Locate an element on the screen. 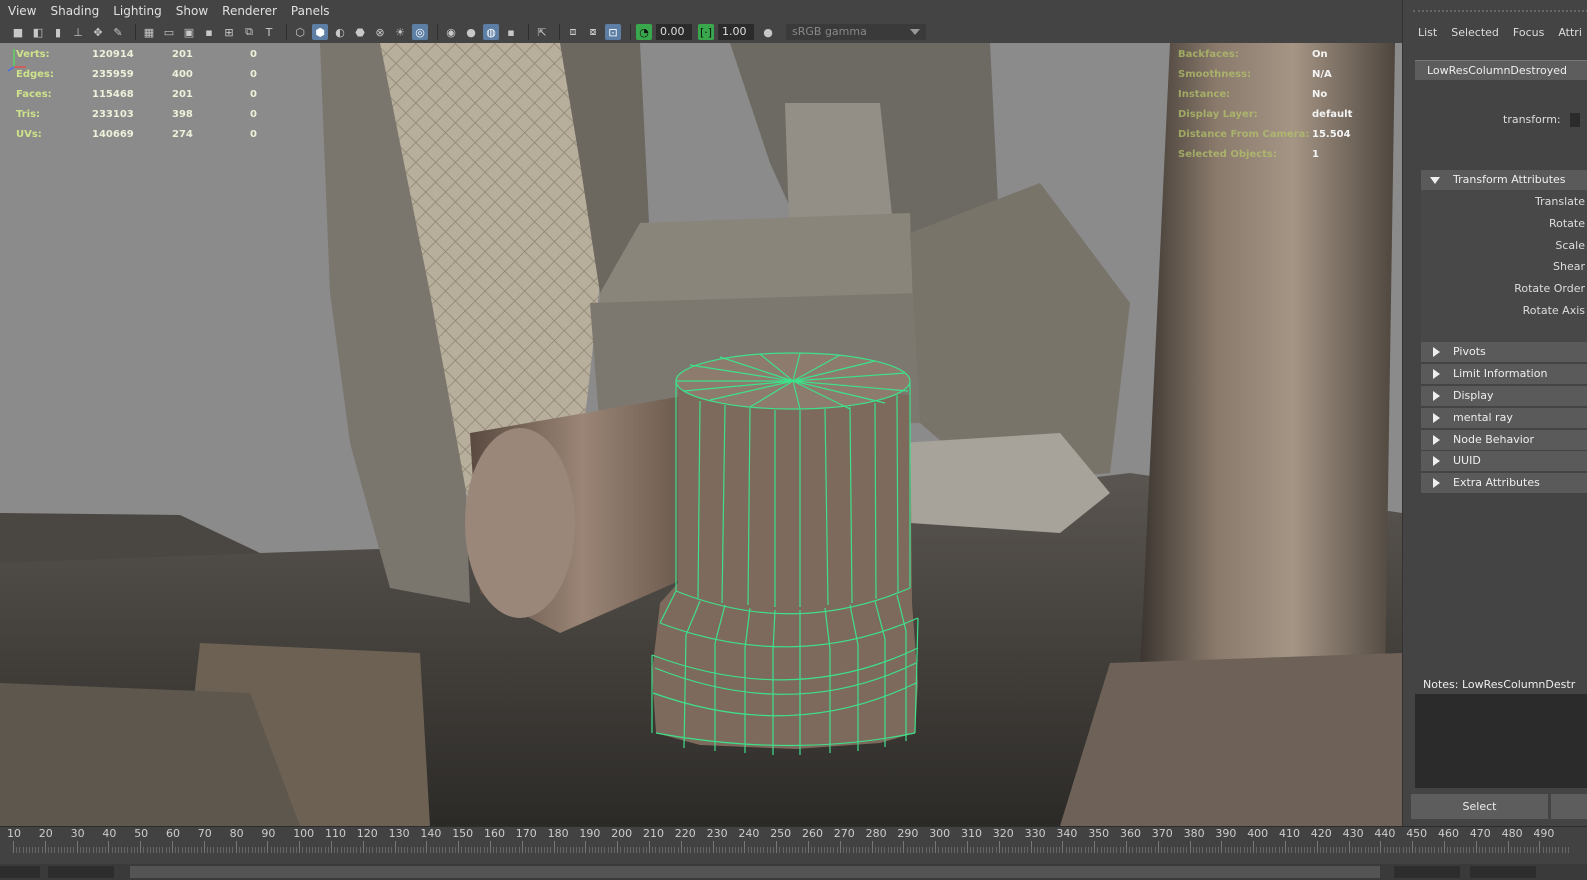 This screenshot has height=880, width=1587. safe-action-icon: ⧉ is located at coordinates (249, 32).